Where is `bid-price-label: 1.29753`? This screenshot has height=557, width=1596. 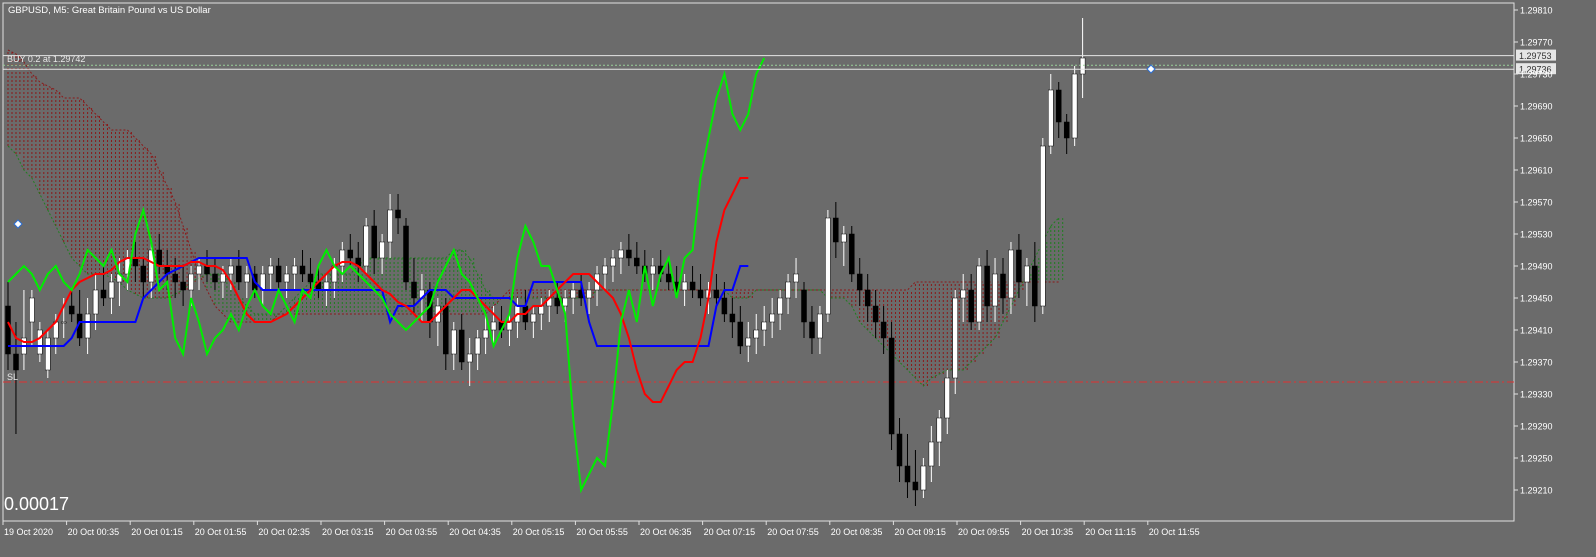
bid-price-label: 1.29753 is located at coordinates (1535, 56).